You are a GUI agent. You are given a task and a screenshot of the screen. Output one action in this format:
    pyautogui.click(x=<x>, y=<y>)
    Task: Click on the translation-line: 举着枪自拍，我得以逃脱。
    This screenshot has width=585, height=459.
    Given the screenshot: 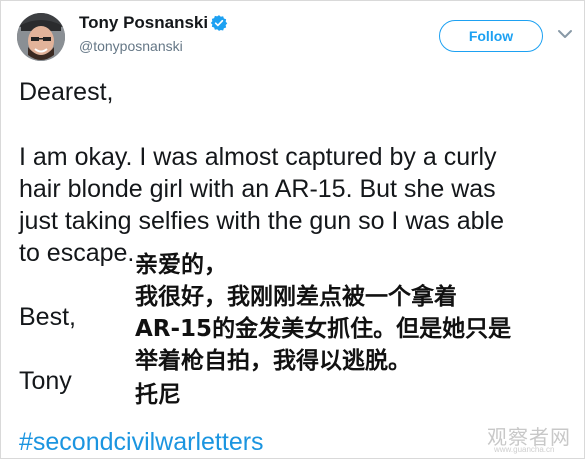 What is the action you would take?
    pyautogui.click(x=273, y=361)
    